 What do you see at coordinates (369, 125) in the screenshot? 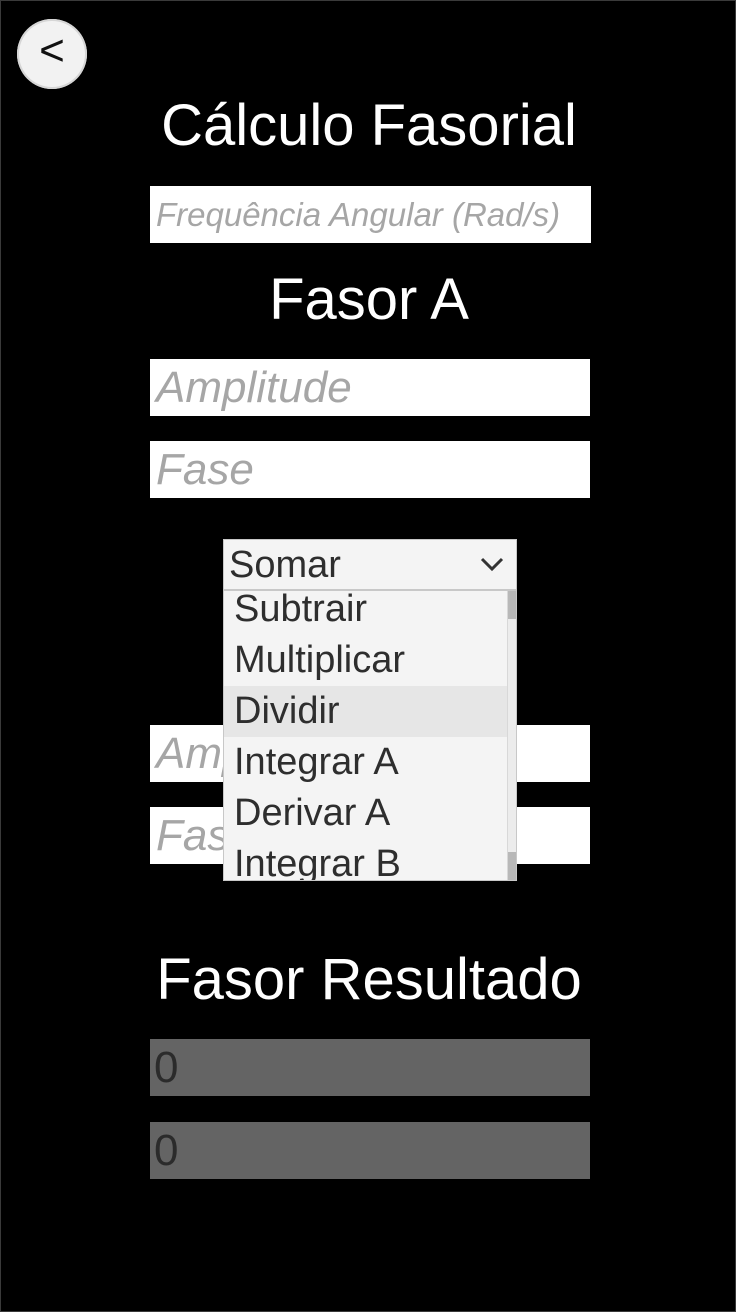
I see `page-title: Cálculo Fasorial` at bounding box center [369, 125].